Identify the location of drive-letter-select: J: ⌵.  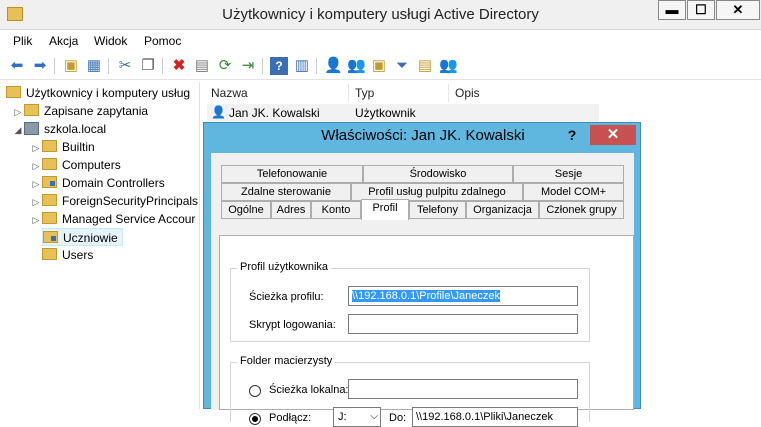
(357, 417).